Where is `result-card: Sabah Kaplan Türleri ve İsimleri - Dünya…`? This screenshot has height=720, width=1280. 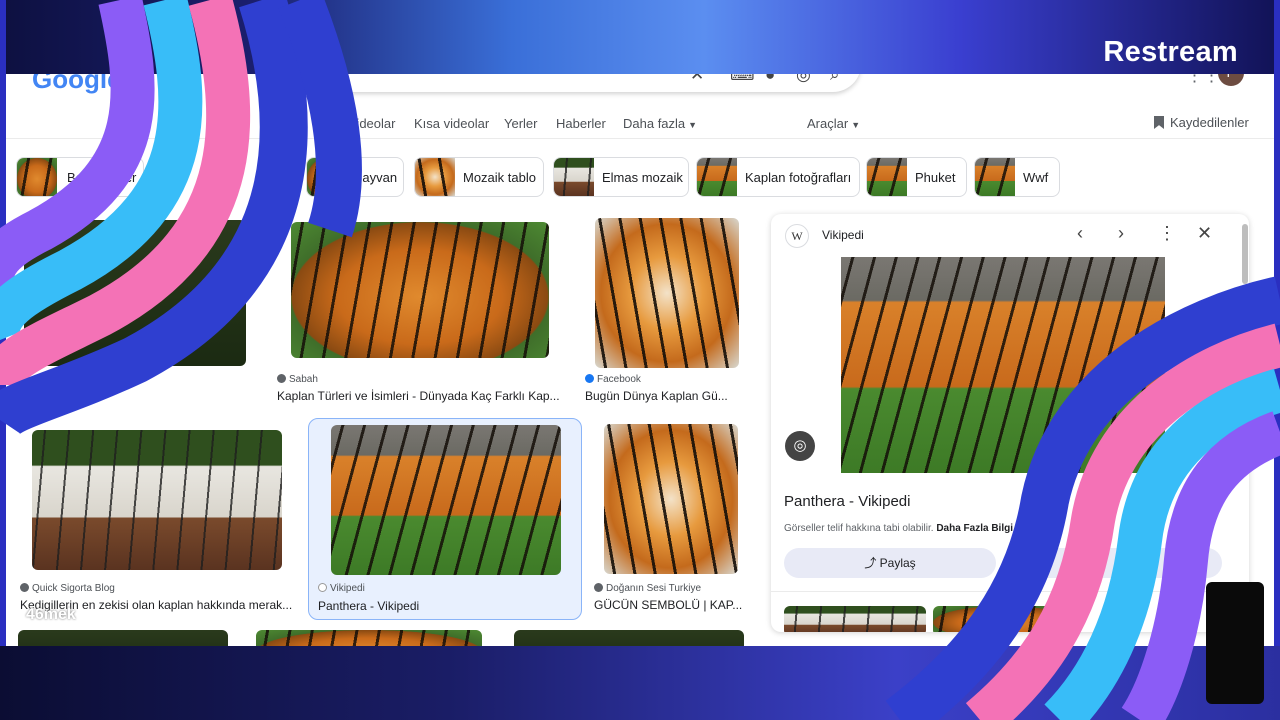
result-card: Sabah Kaplan Türleri ve İsimleri - Dünya… is located at coordinates (417, 310).